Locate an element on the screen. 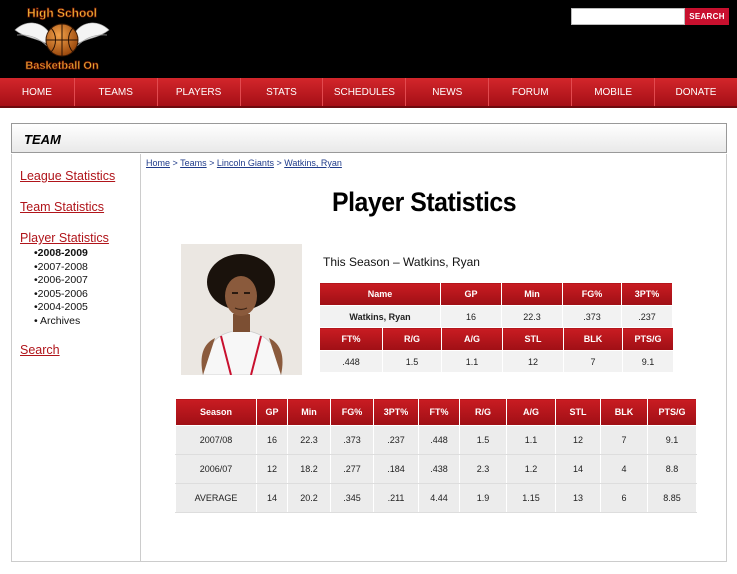  season-item-2005-2006: •2005-2006 is located at coordinates (61, 295).